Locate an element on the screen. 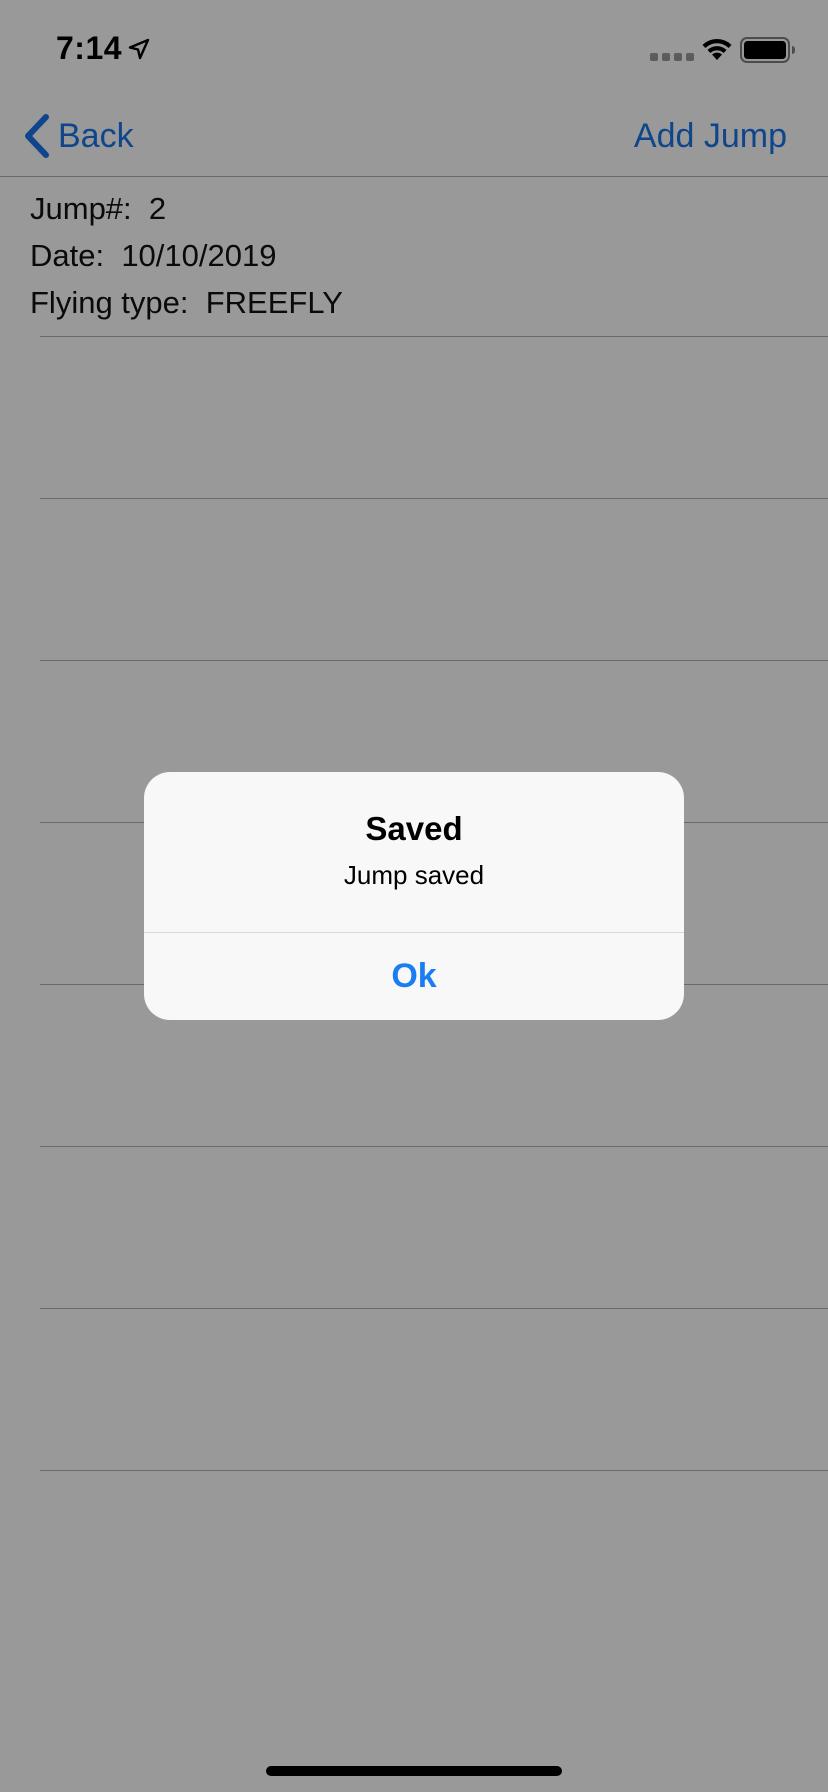 Image resolution: width=828 pixels, height=1792 pixels. saved-alert-dialog: Saved Jump saved Ok is located at coordinates (414, 896).